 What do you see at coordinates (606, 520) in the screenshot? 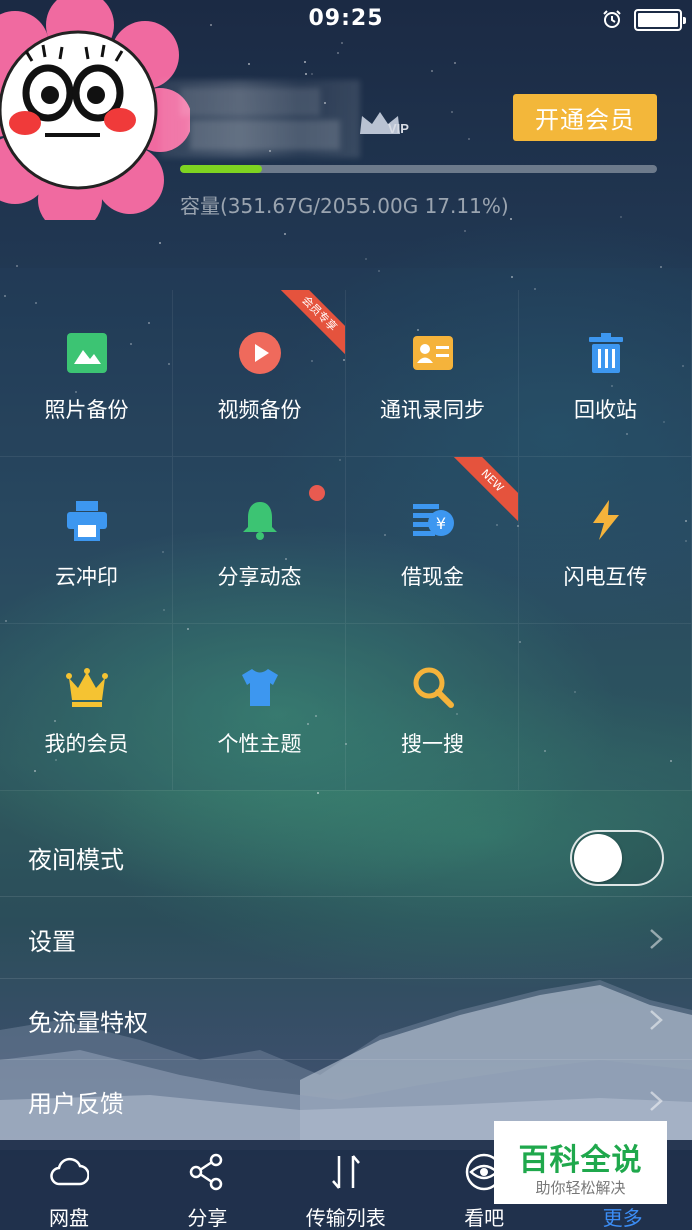
I see `lightning-icon` at bounding box center [606, 520].